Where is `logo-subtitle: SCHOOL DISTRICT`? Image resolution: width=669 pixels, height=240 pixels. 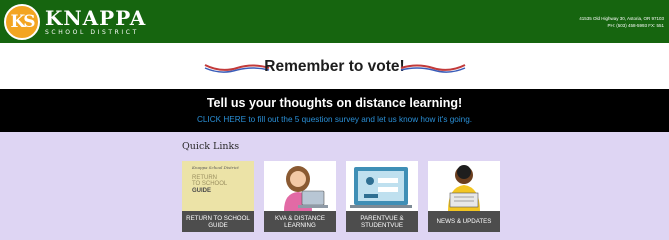 logo-subtitle: SCHOOL DISTRICT is located at coordinates (92, 32).